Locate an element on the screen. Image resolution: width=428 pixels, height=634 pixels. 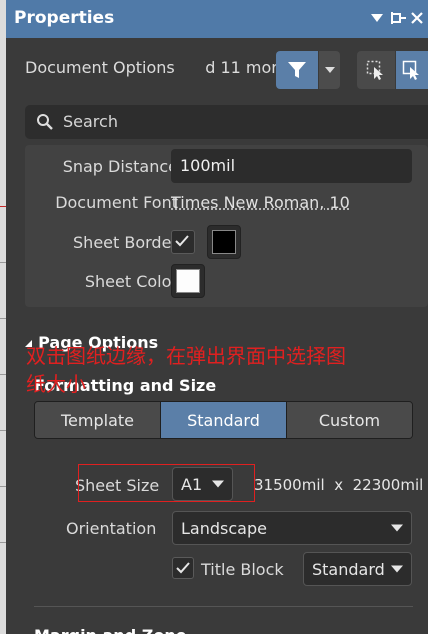
filter-button is located at coordinates (297, 70).